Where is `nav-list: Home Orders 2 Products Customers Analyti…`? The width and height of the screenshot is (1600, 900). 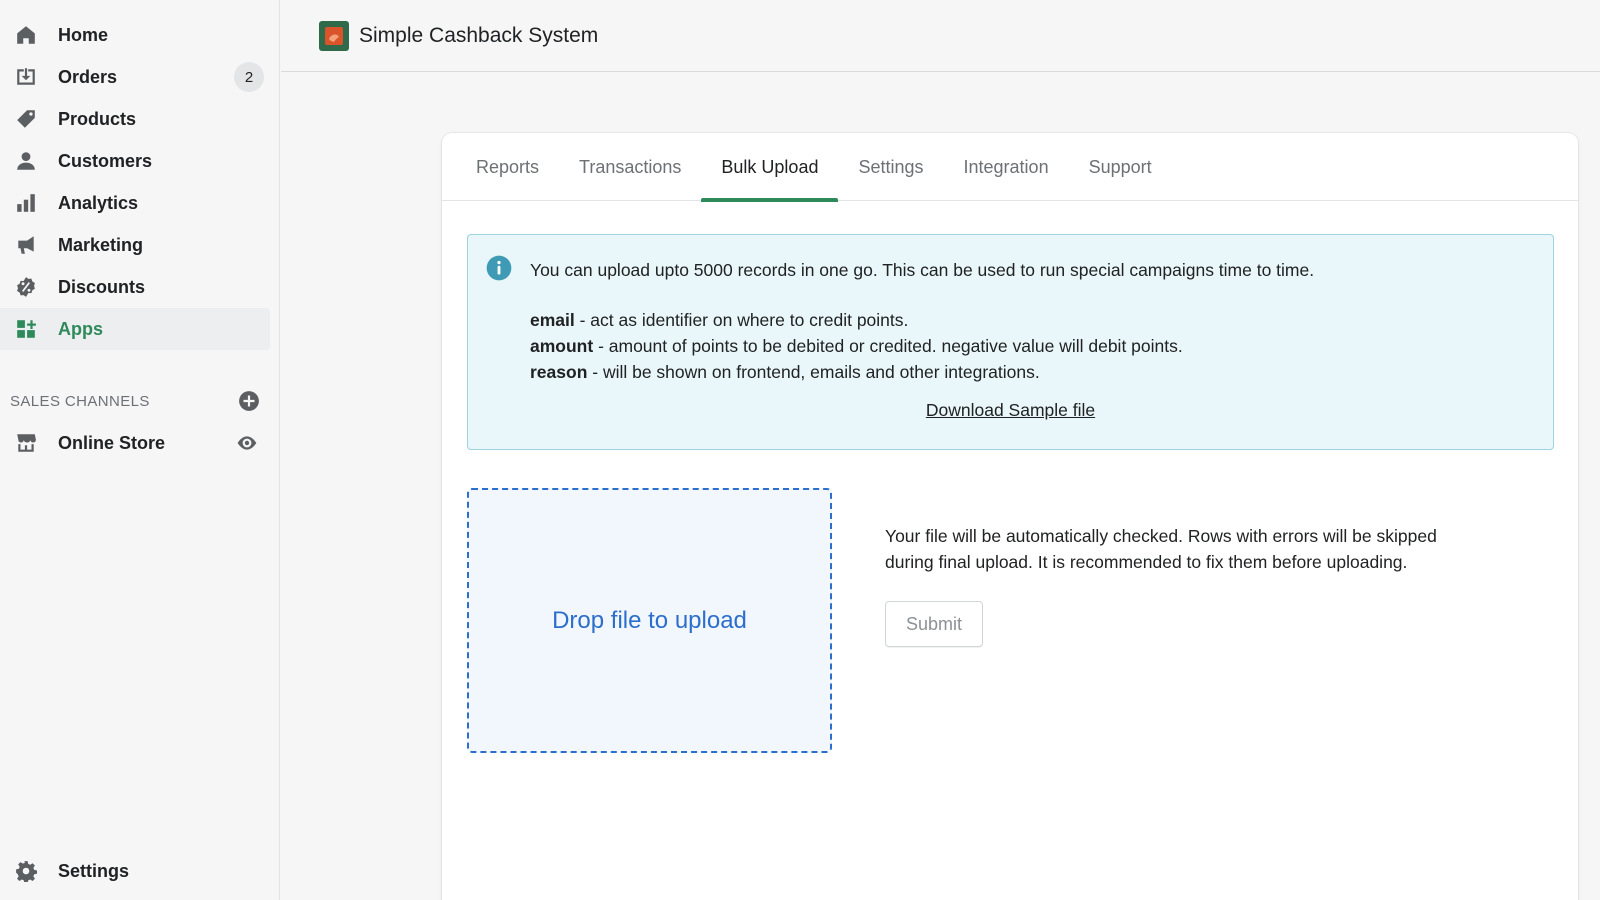
nav-list: Home Orders 2 Products Customers Analyti… is located at coordinates (140, 182).